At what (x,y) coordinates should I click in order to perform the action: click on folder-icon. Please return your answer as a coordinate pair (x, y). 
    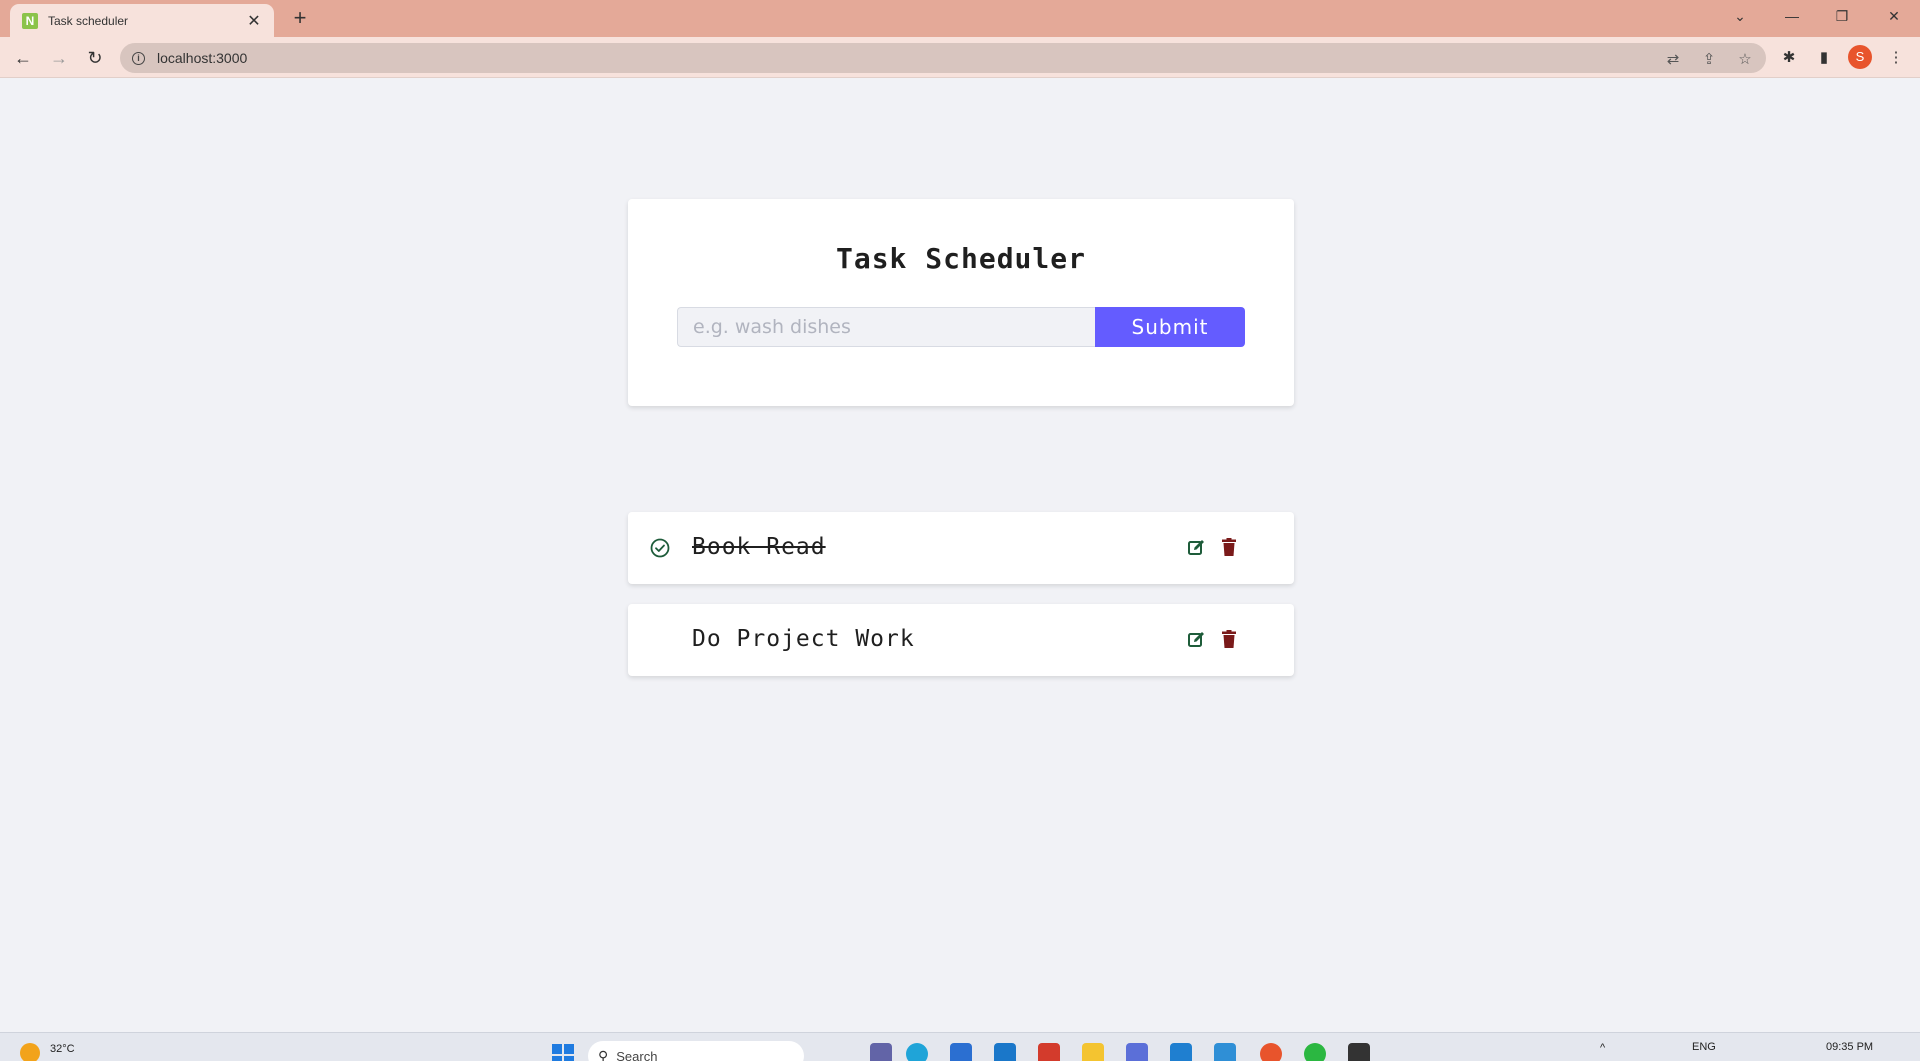
    Looking at the image, I should click on (1093, 1052).